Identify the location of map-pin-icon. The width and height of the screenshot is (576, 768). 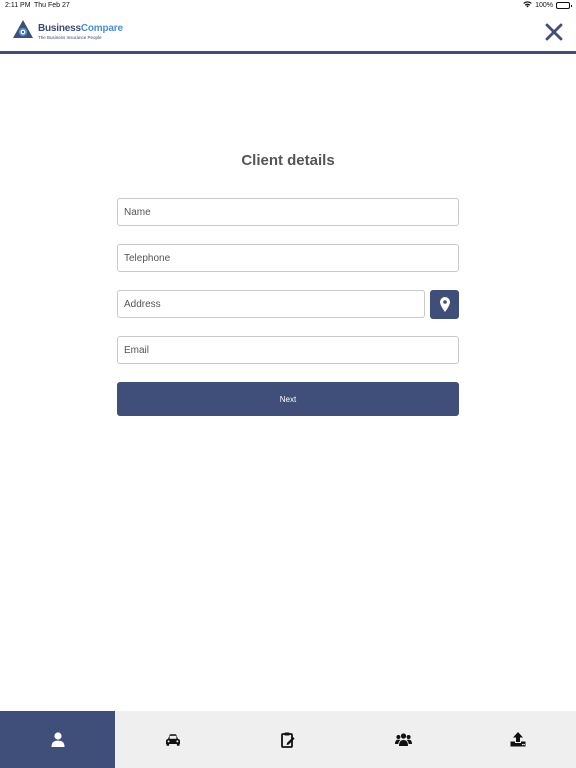
(444, 304).